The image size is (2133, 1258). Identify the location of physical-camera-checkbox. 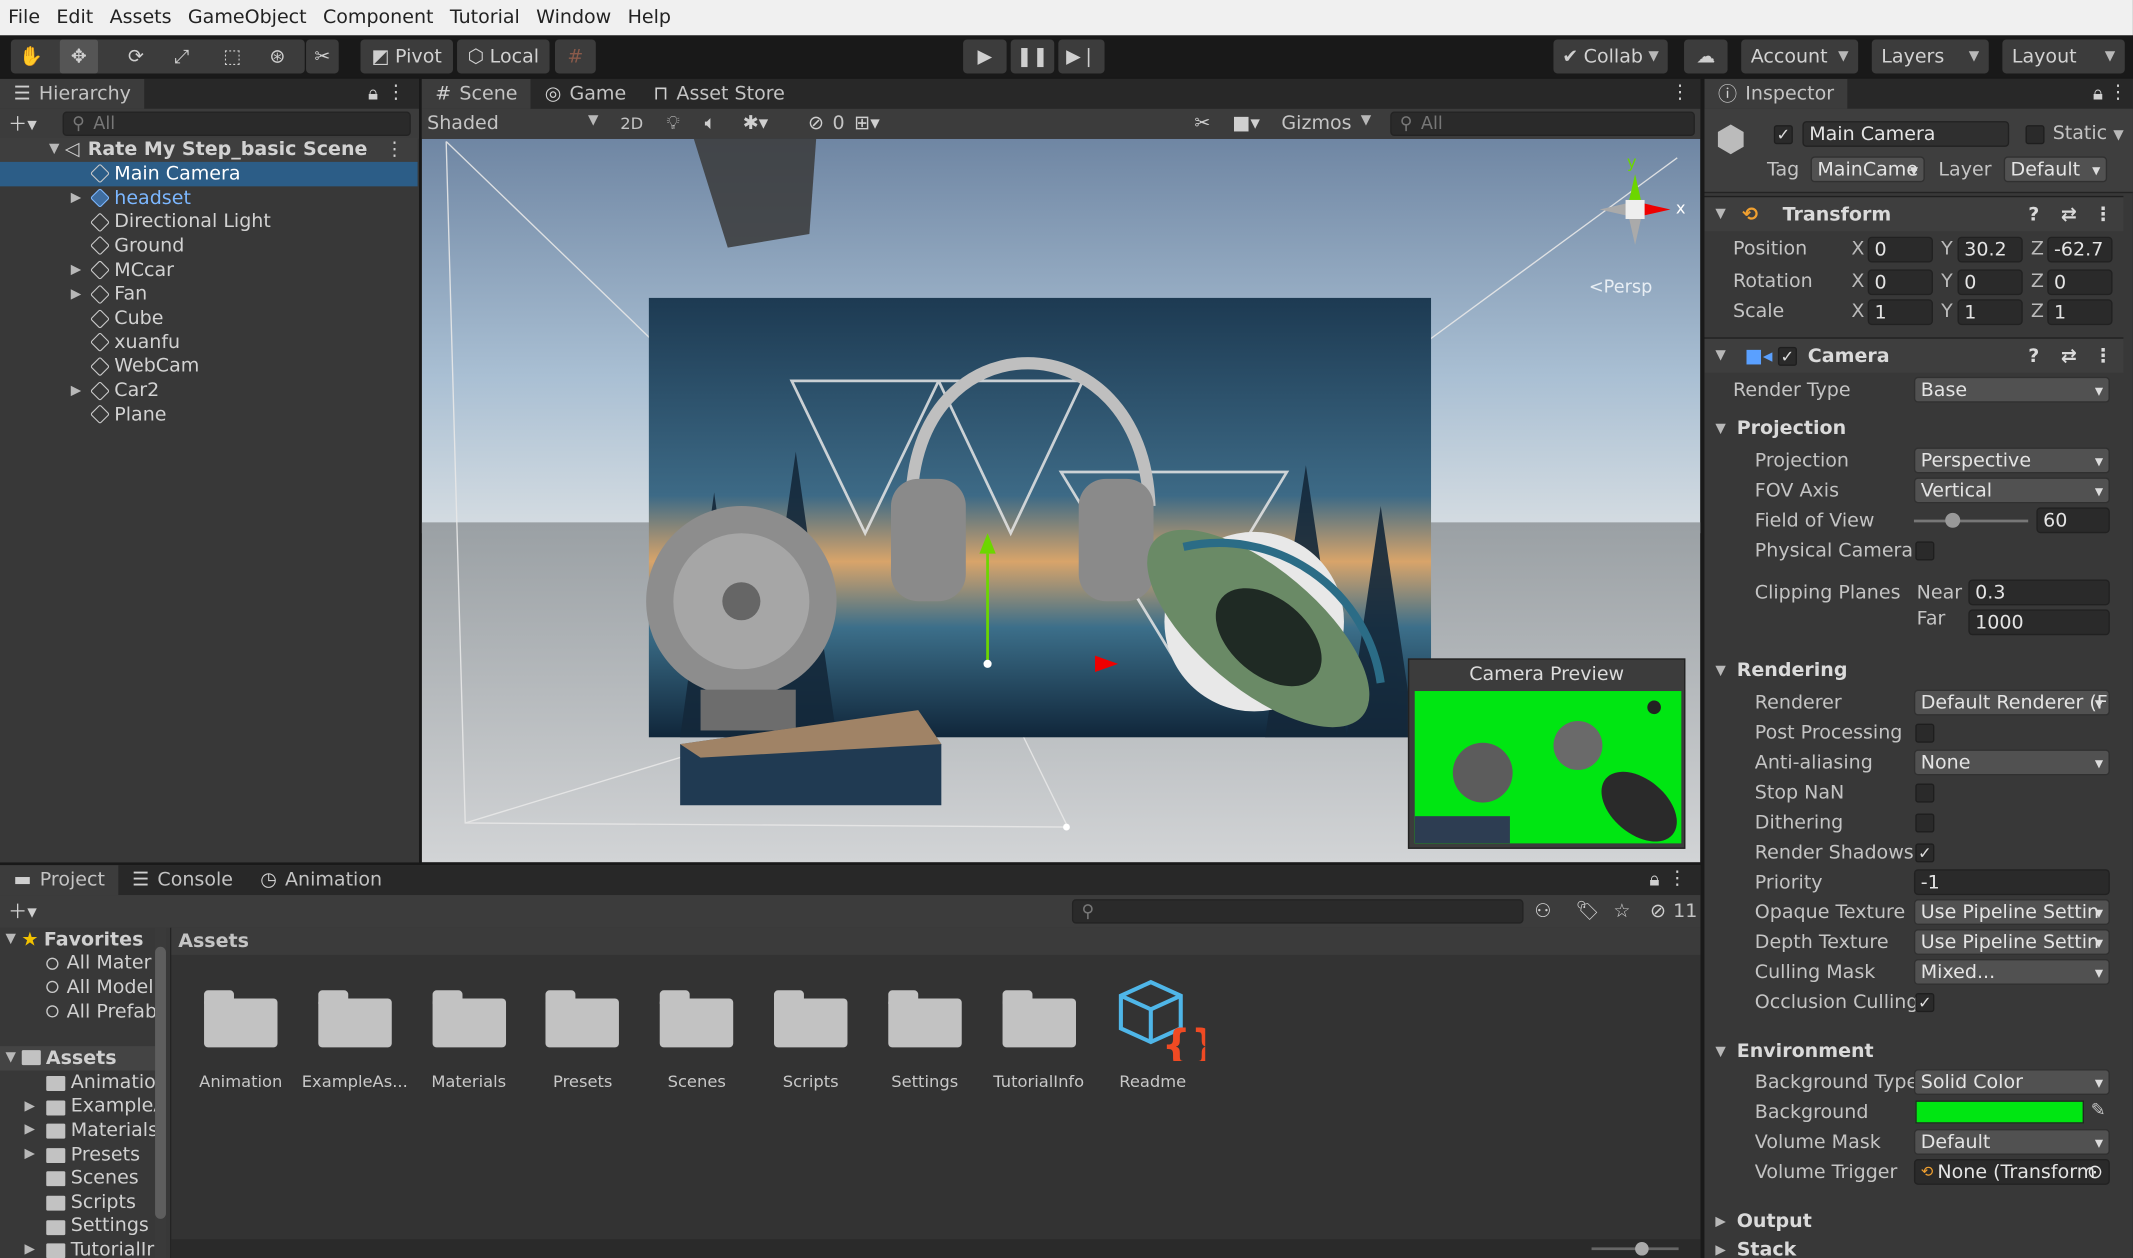
(1925, 551).